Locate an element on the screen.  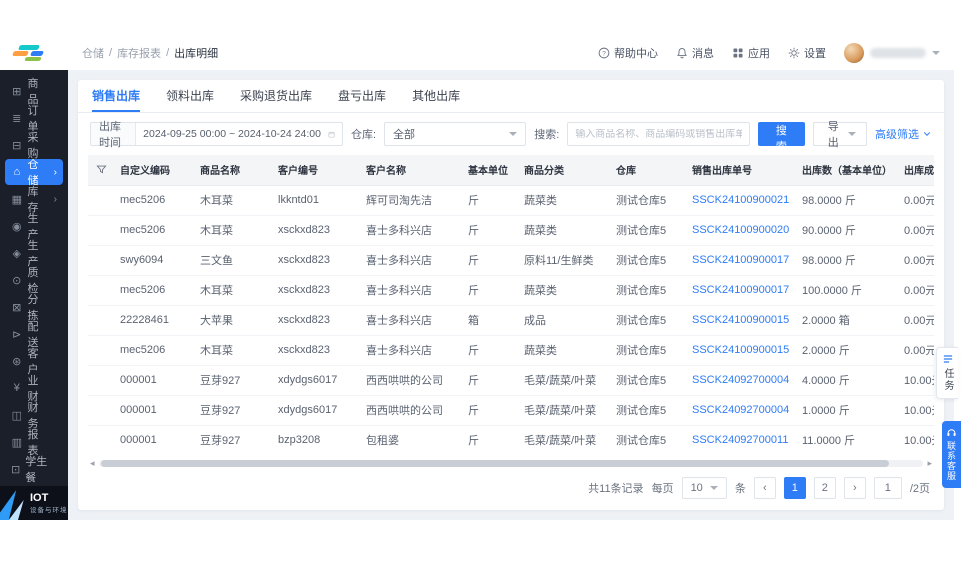
table-cell: 三文鱼 is located at coordinates (233, 260).